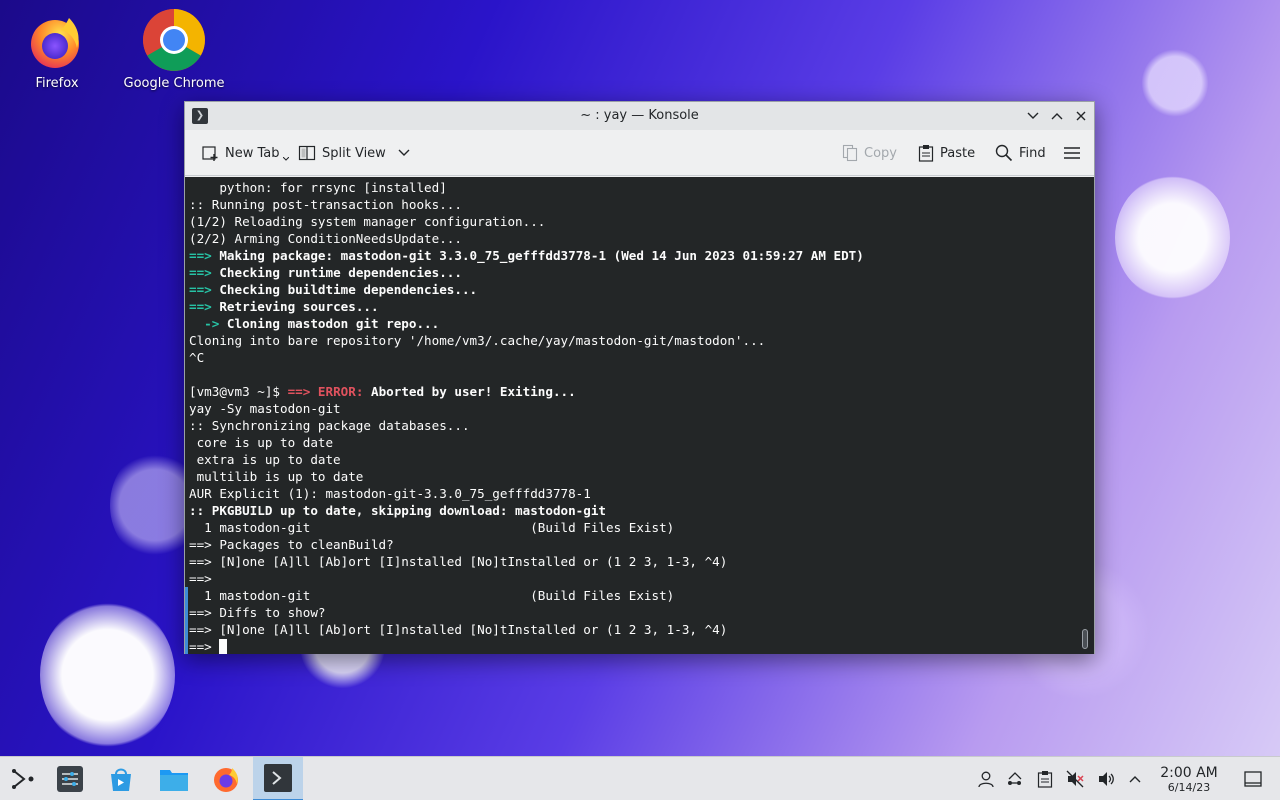 The height and width of the screenshot is (800, 1280). Describe the element at coordinates (174, 83) in the screenshot. I see `desktop-icon-label: Google Chrome` at that location.